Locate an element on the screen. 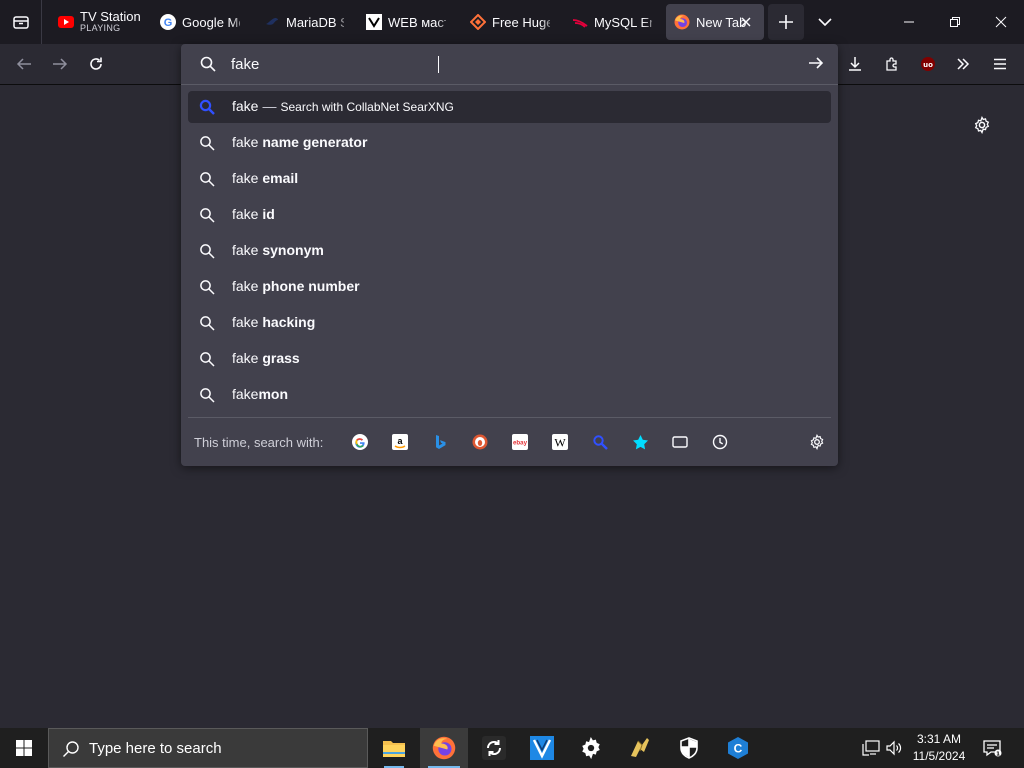 The image size is (1024, 768). hexagon-c-icon: C is located at coordinates (738, 748).